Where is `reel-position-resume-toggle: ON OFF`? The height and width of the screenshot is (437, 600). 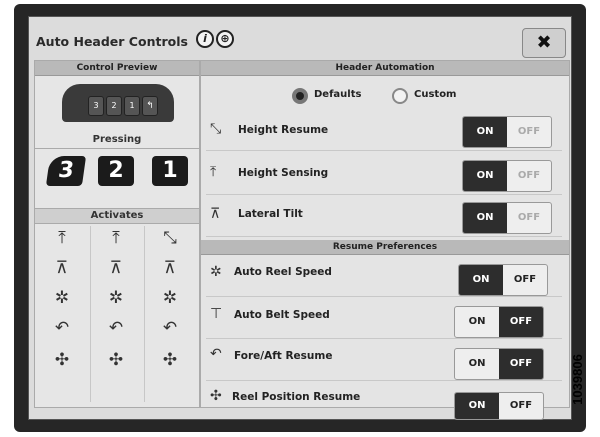 reel-position-resume-toggle: ON OFF is located at coordinates (499, 406).